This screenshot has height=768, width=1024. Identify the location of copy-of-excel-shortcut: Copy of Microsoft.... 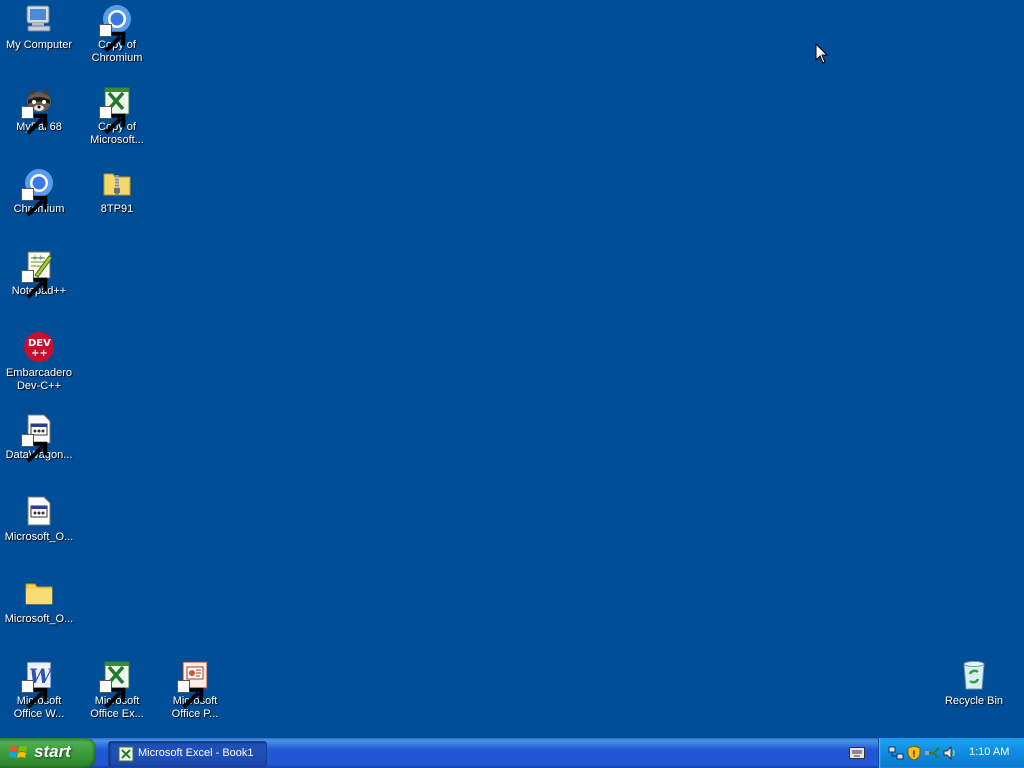
(117, 116).